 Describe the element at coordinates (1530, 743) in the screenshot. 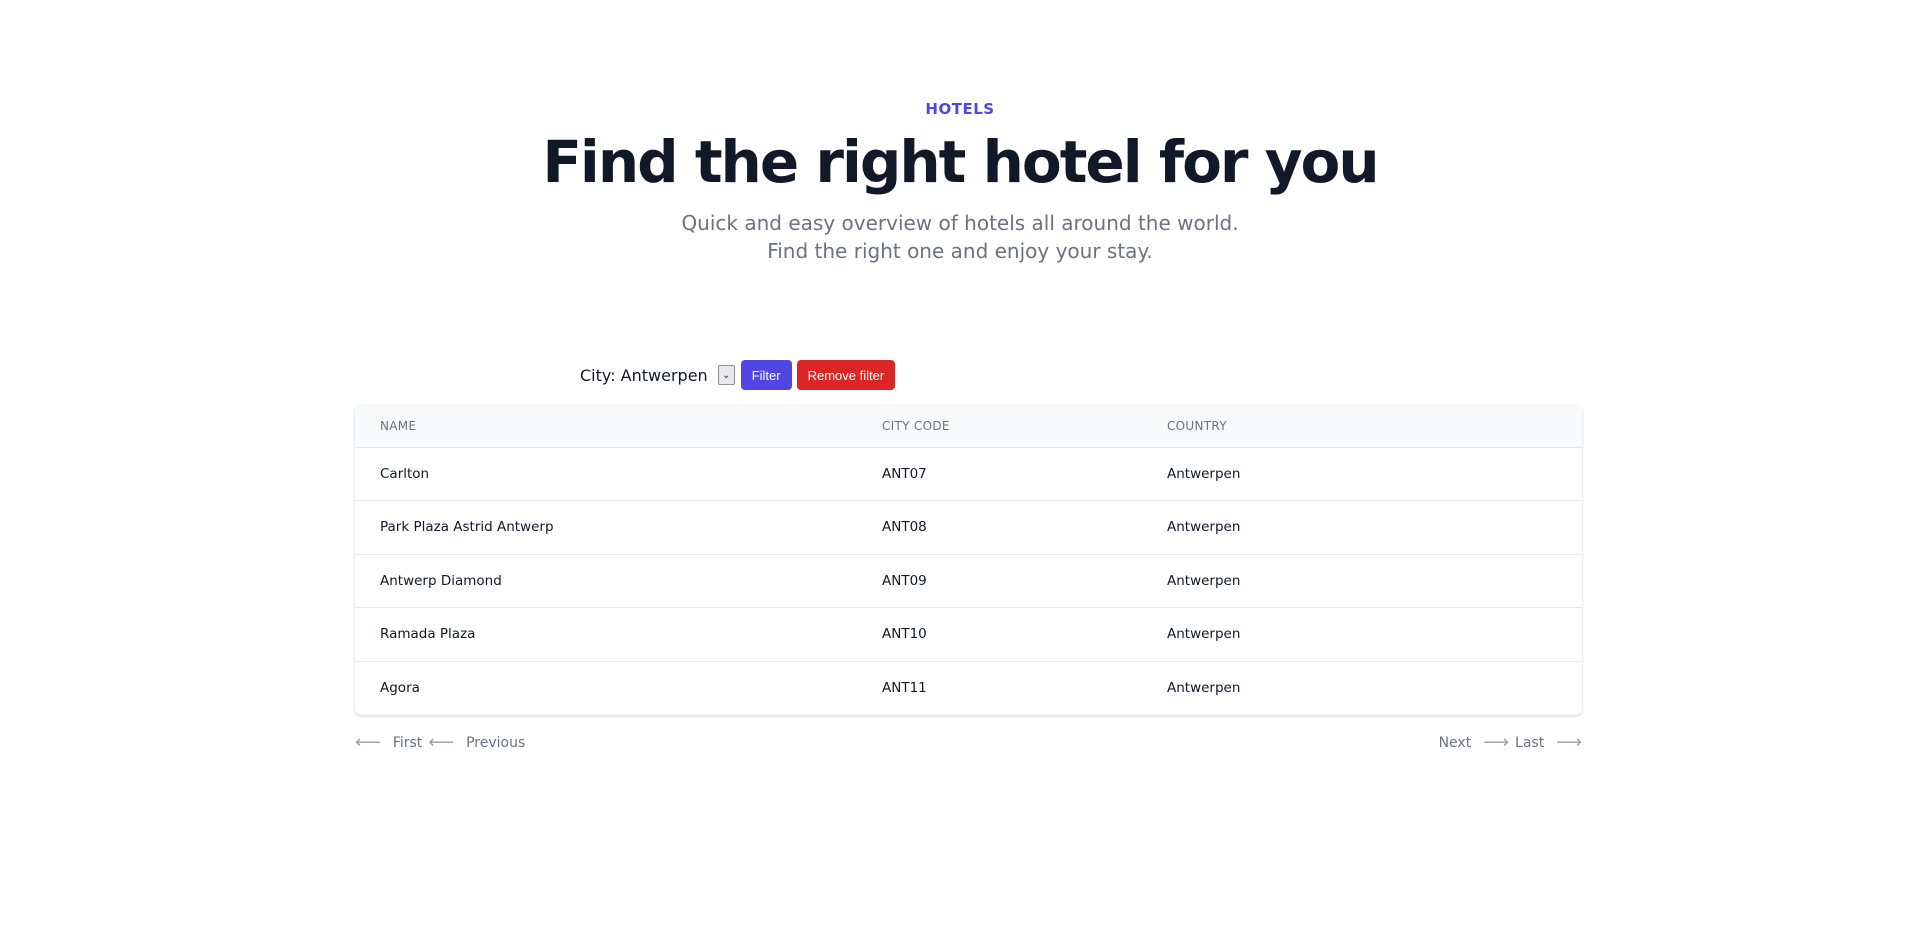

I see `last-page-label: Last` at that location.